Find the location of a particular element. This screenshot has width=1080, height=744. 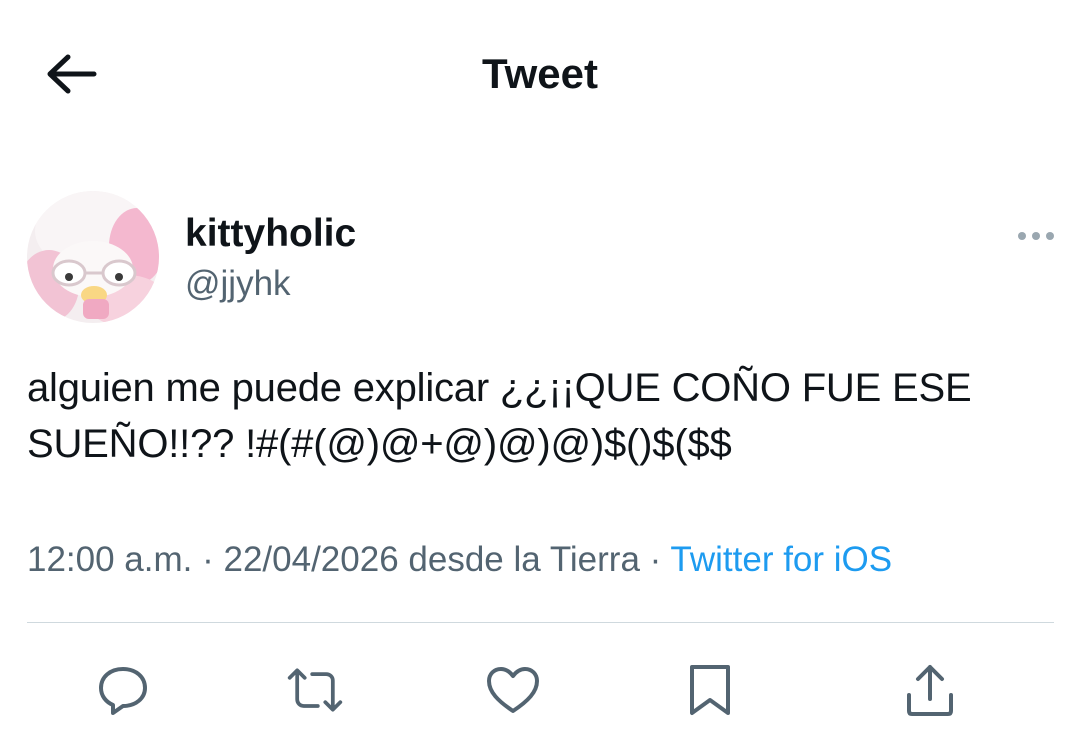

like-button is located at coordinates (513, 690).